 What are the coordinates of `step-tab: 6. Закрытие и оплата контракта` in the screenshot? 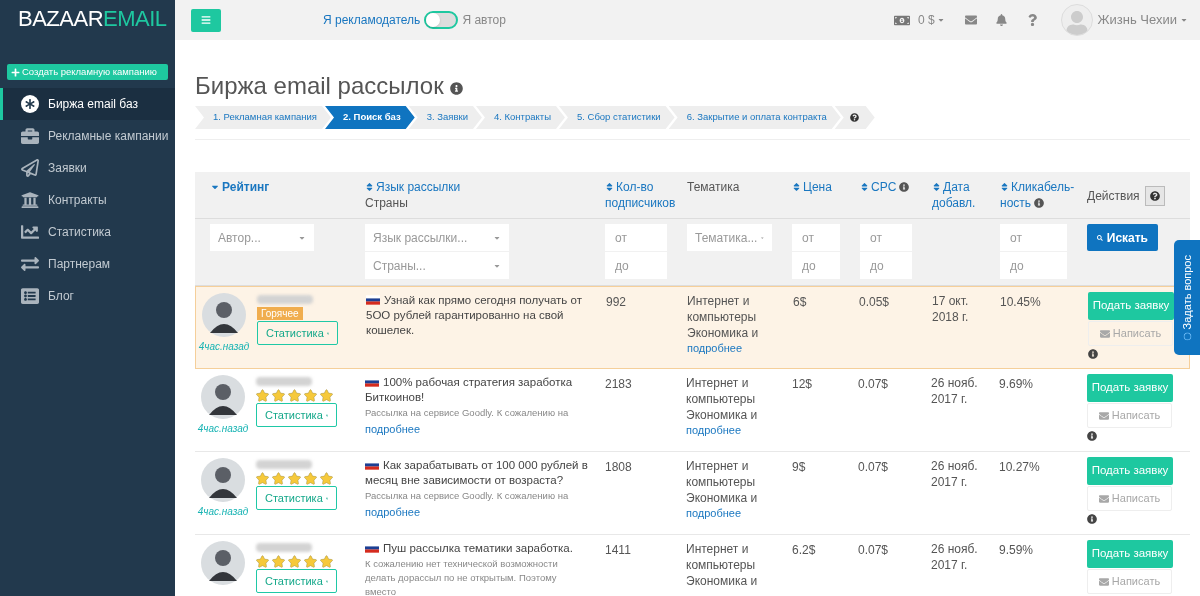 It's located at (754, 117).